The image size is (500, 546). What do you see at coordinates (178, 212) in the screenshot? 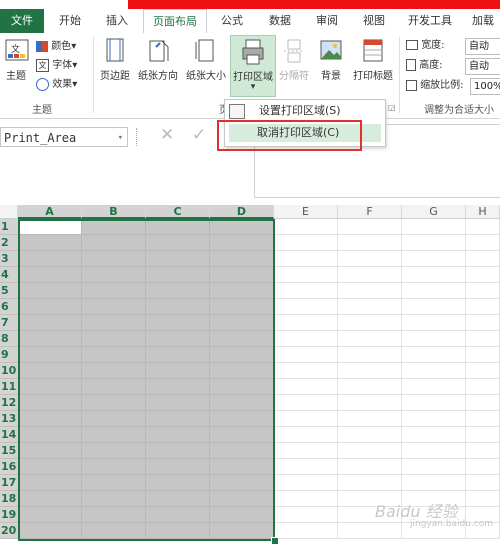
I see `column-header: C` at bounding box center [178, 212].